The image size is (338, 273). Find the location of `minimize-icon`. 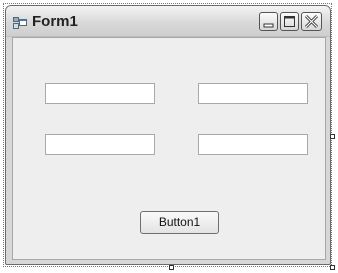

minimize-icon is located at coordinates (268, 25).